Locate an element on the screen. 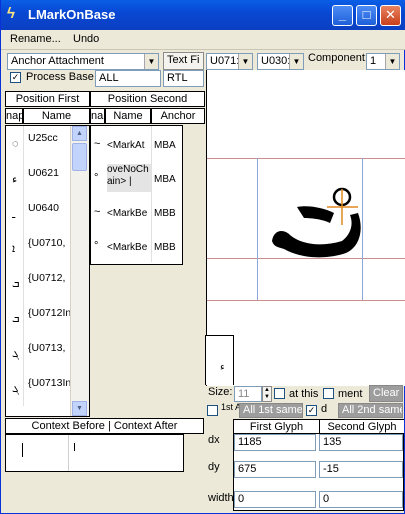 This screenshot has height=514, width=405. first-glyph-value: 1185 is located at coordinates (275, 442).